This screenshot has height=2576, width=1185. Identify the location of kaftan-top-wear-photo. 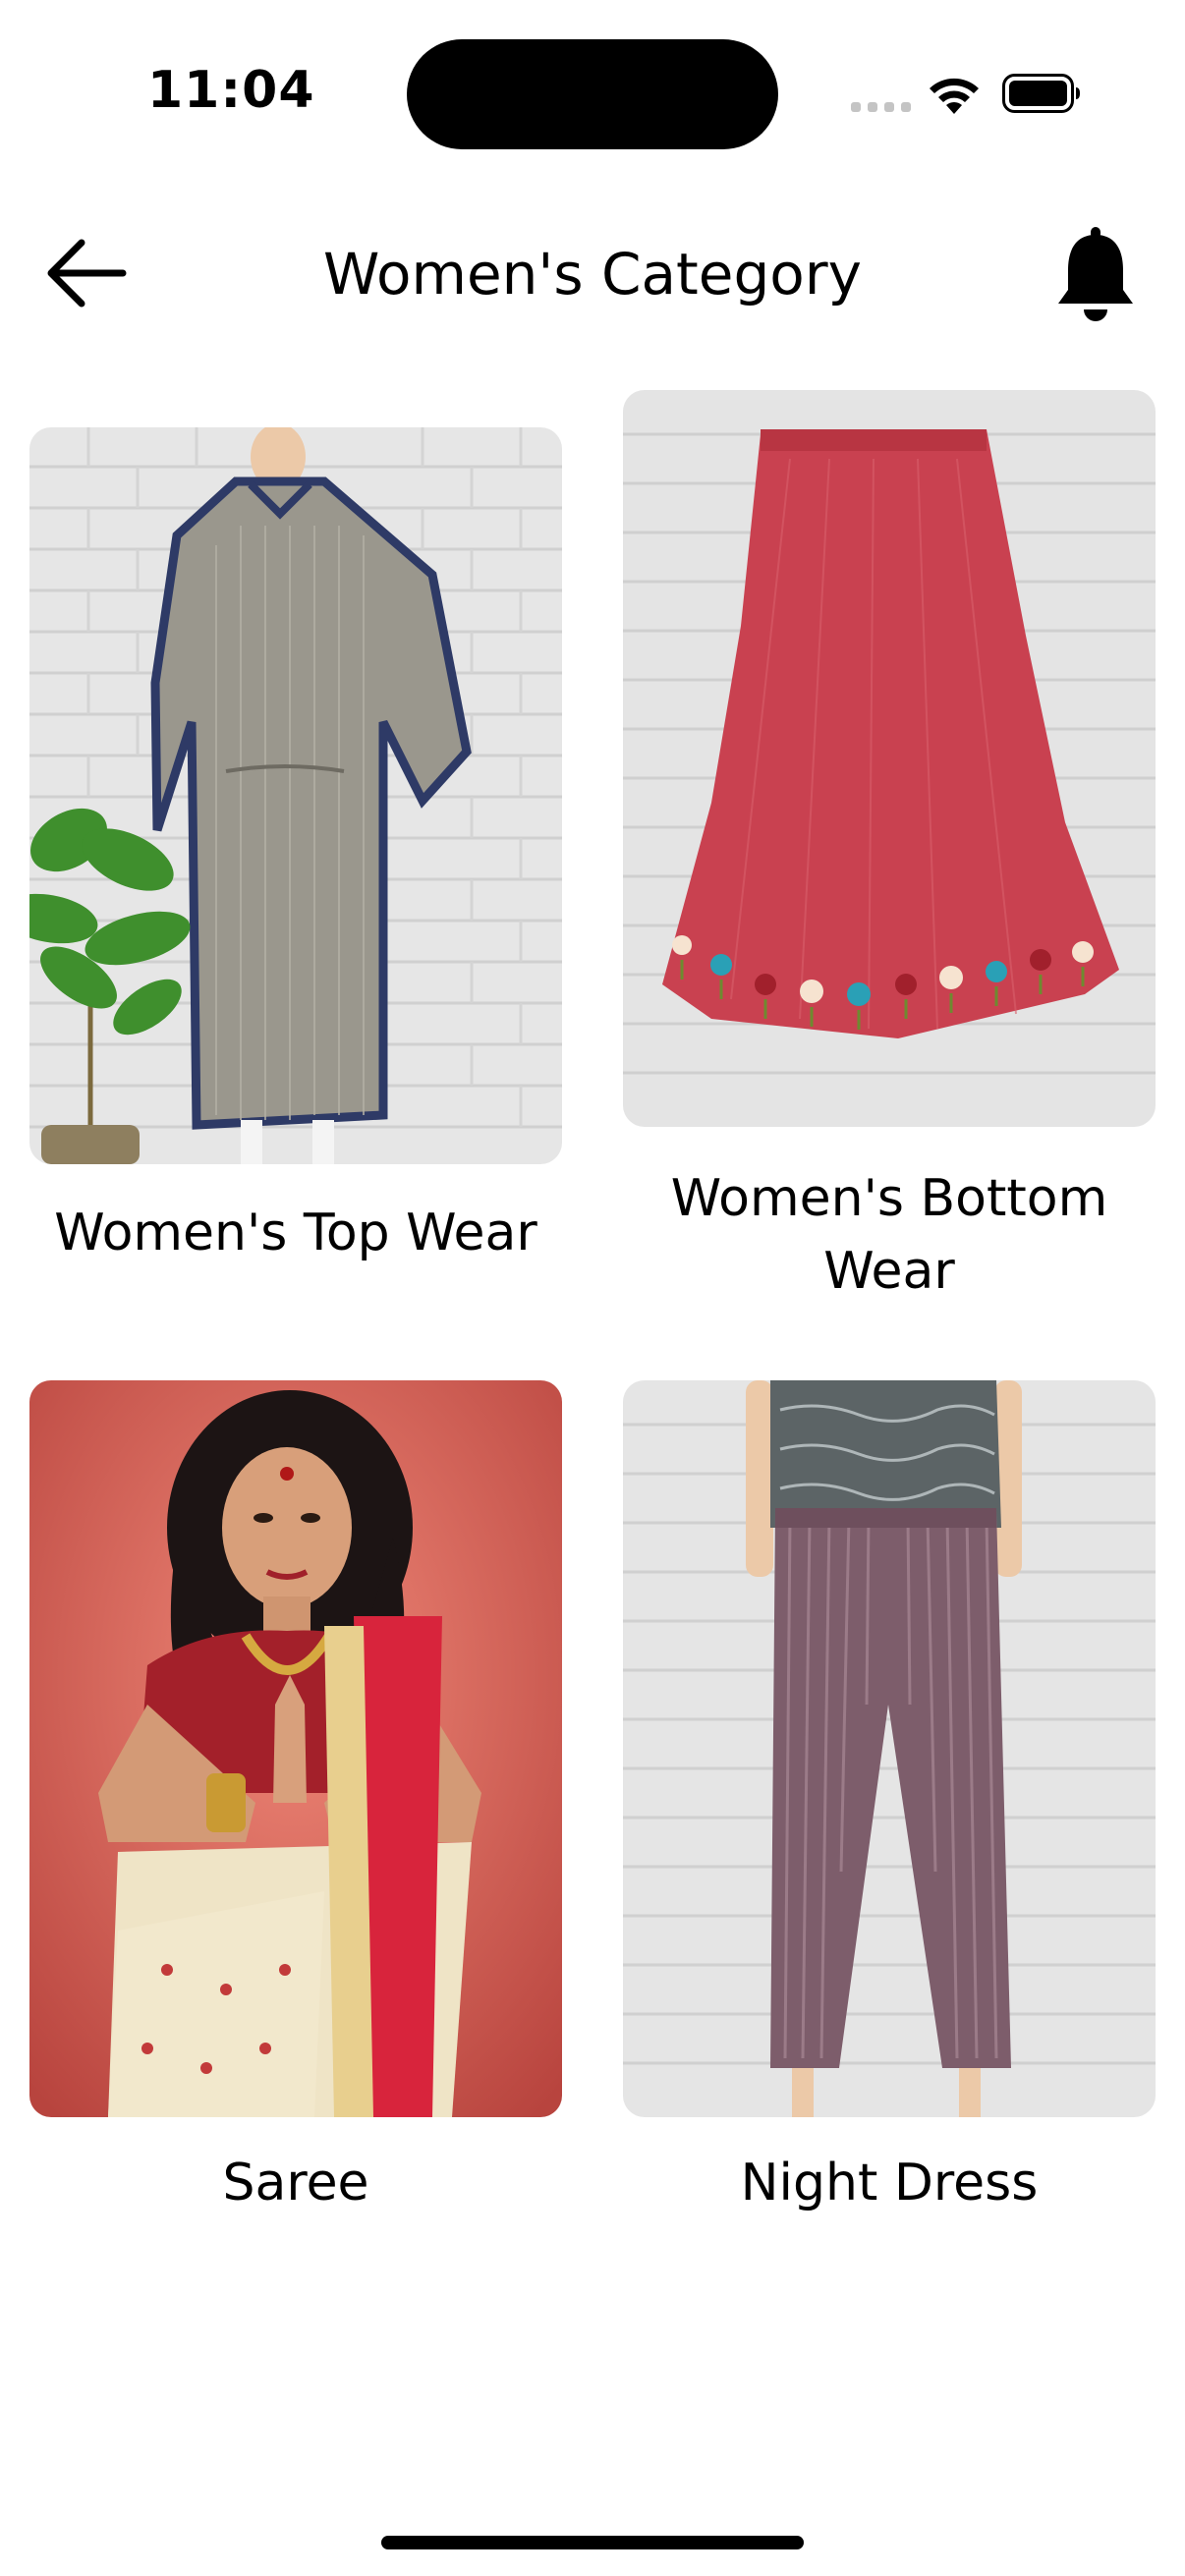
(295, 795).